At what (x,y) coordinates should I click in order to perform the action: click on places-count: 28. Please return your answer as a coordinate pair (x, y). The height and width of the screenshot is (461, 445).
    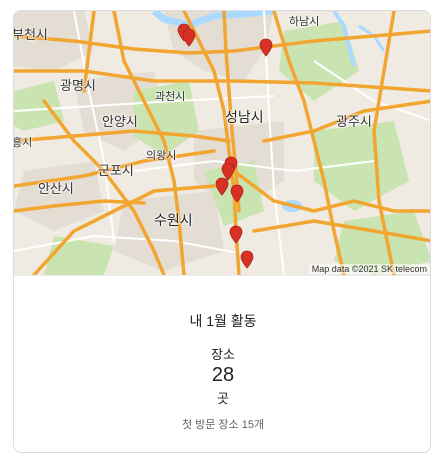
    Looking at the image, I should click on (223, 375).